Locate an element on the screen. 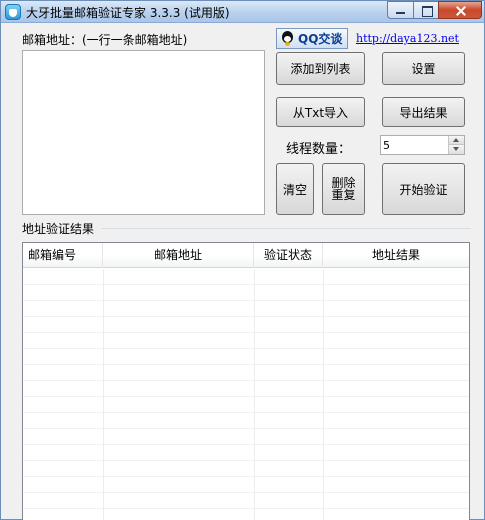  qq-chat-label: QQ交谈 is located at coordinates (320, 39).